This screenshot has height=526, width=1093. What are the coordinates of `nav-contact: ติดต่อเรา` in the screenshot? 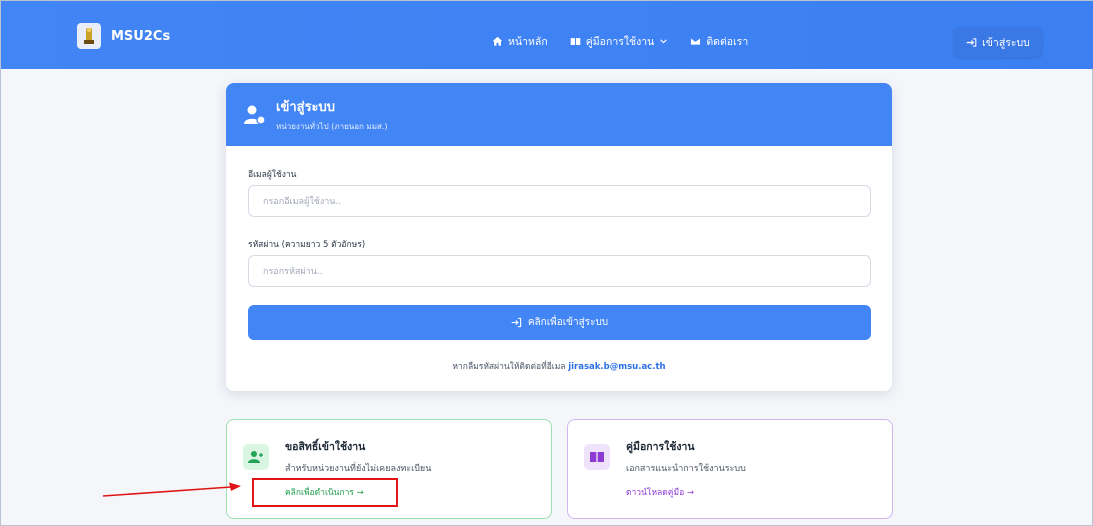 It's located at (719, 41).